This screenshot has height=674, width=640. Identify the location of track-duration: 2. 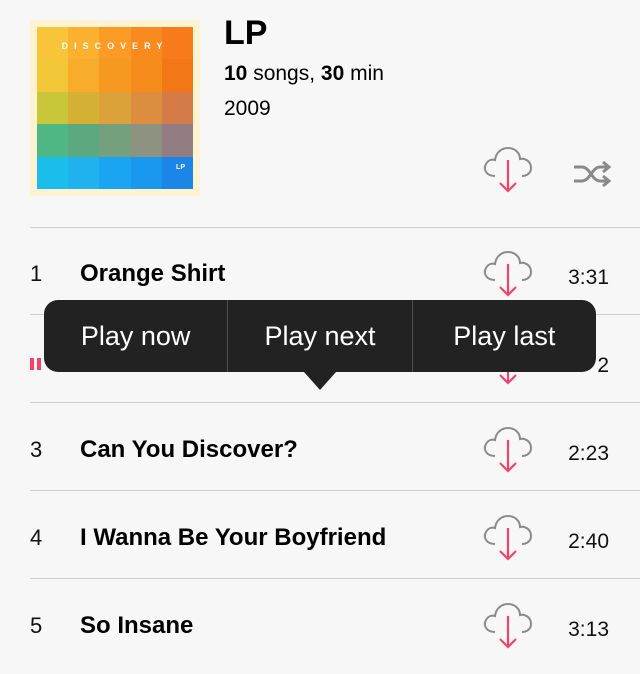
(603, 365).